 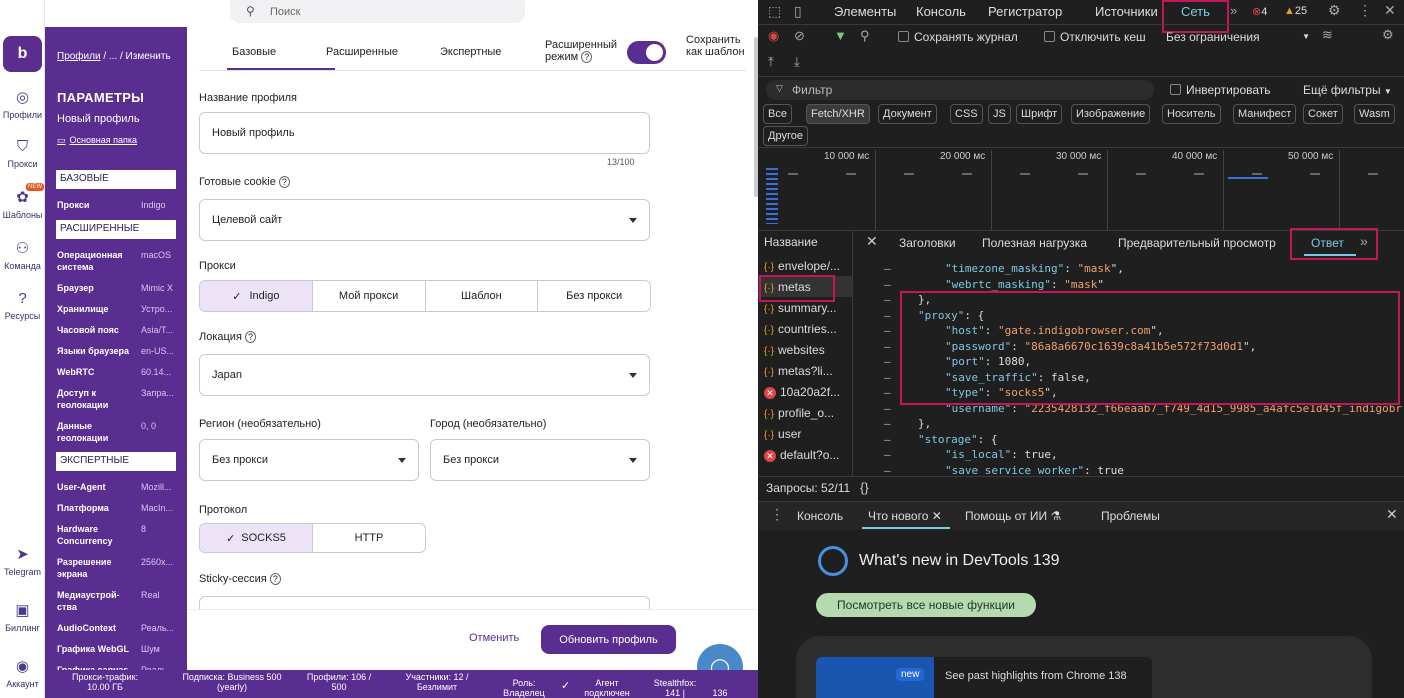 What do you see at coordinates (116, 179) in the screenshot?
I see `section-basic: БАЗОВЫЕ` at bounding box center [116, 179].